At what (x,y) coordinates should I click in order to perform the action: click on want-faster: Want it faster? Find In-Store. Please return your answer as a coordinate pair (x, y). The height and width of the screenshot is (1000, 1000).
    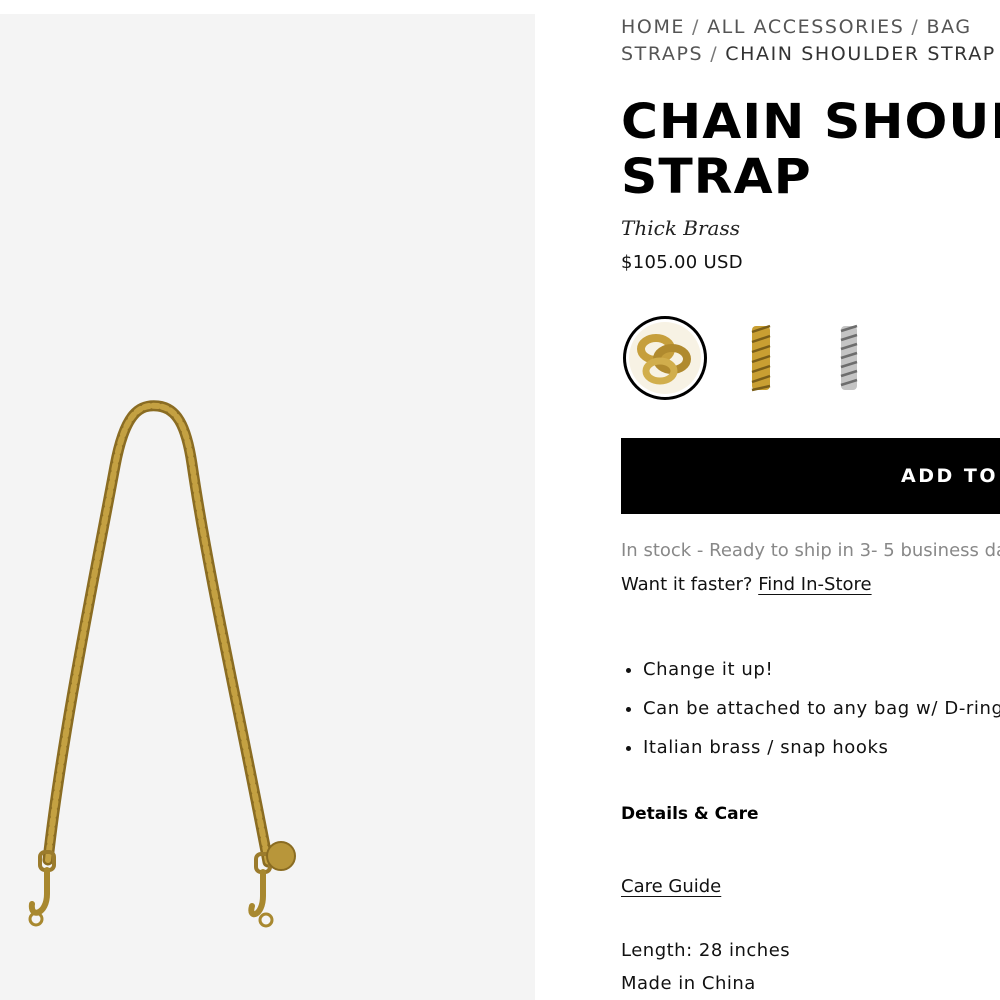
    Looking at the image, I should click on (746, 584).